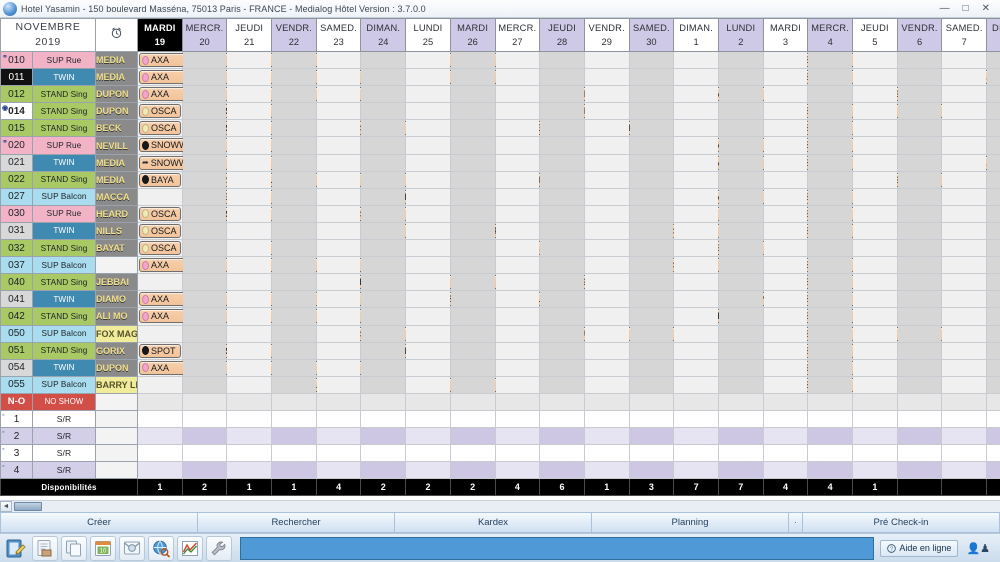  Describe the element at coordinates (161, 548) in the screenshot. I see `globe-search-icon` at that location.